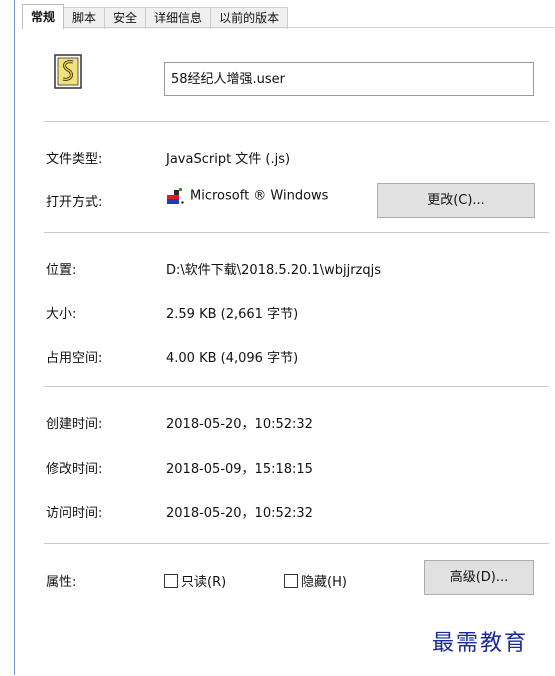  I want to click on hidden-checkbox: 隐藏(H), so click(315, 580).